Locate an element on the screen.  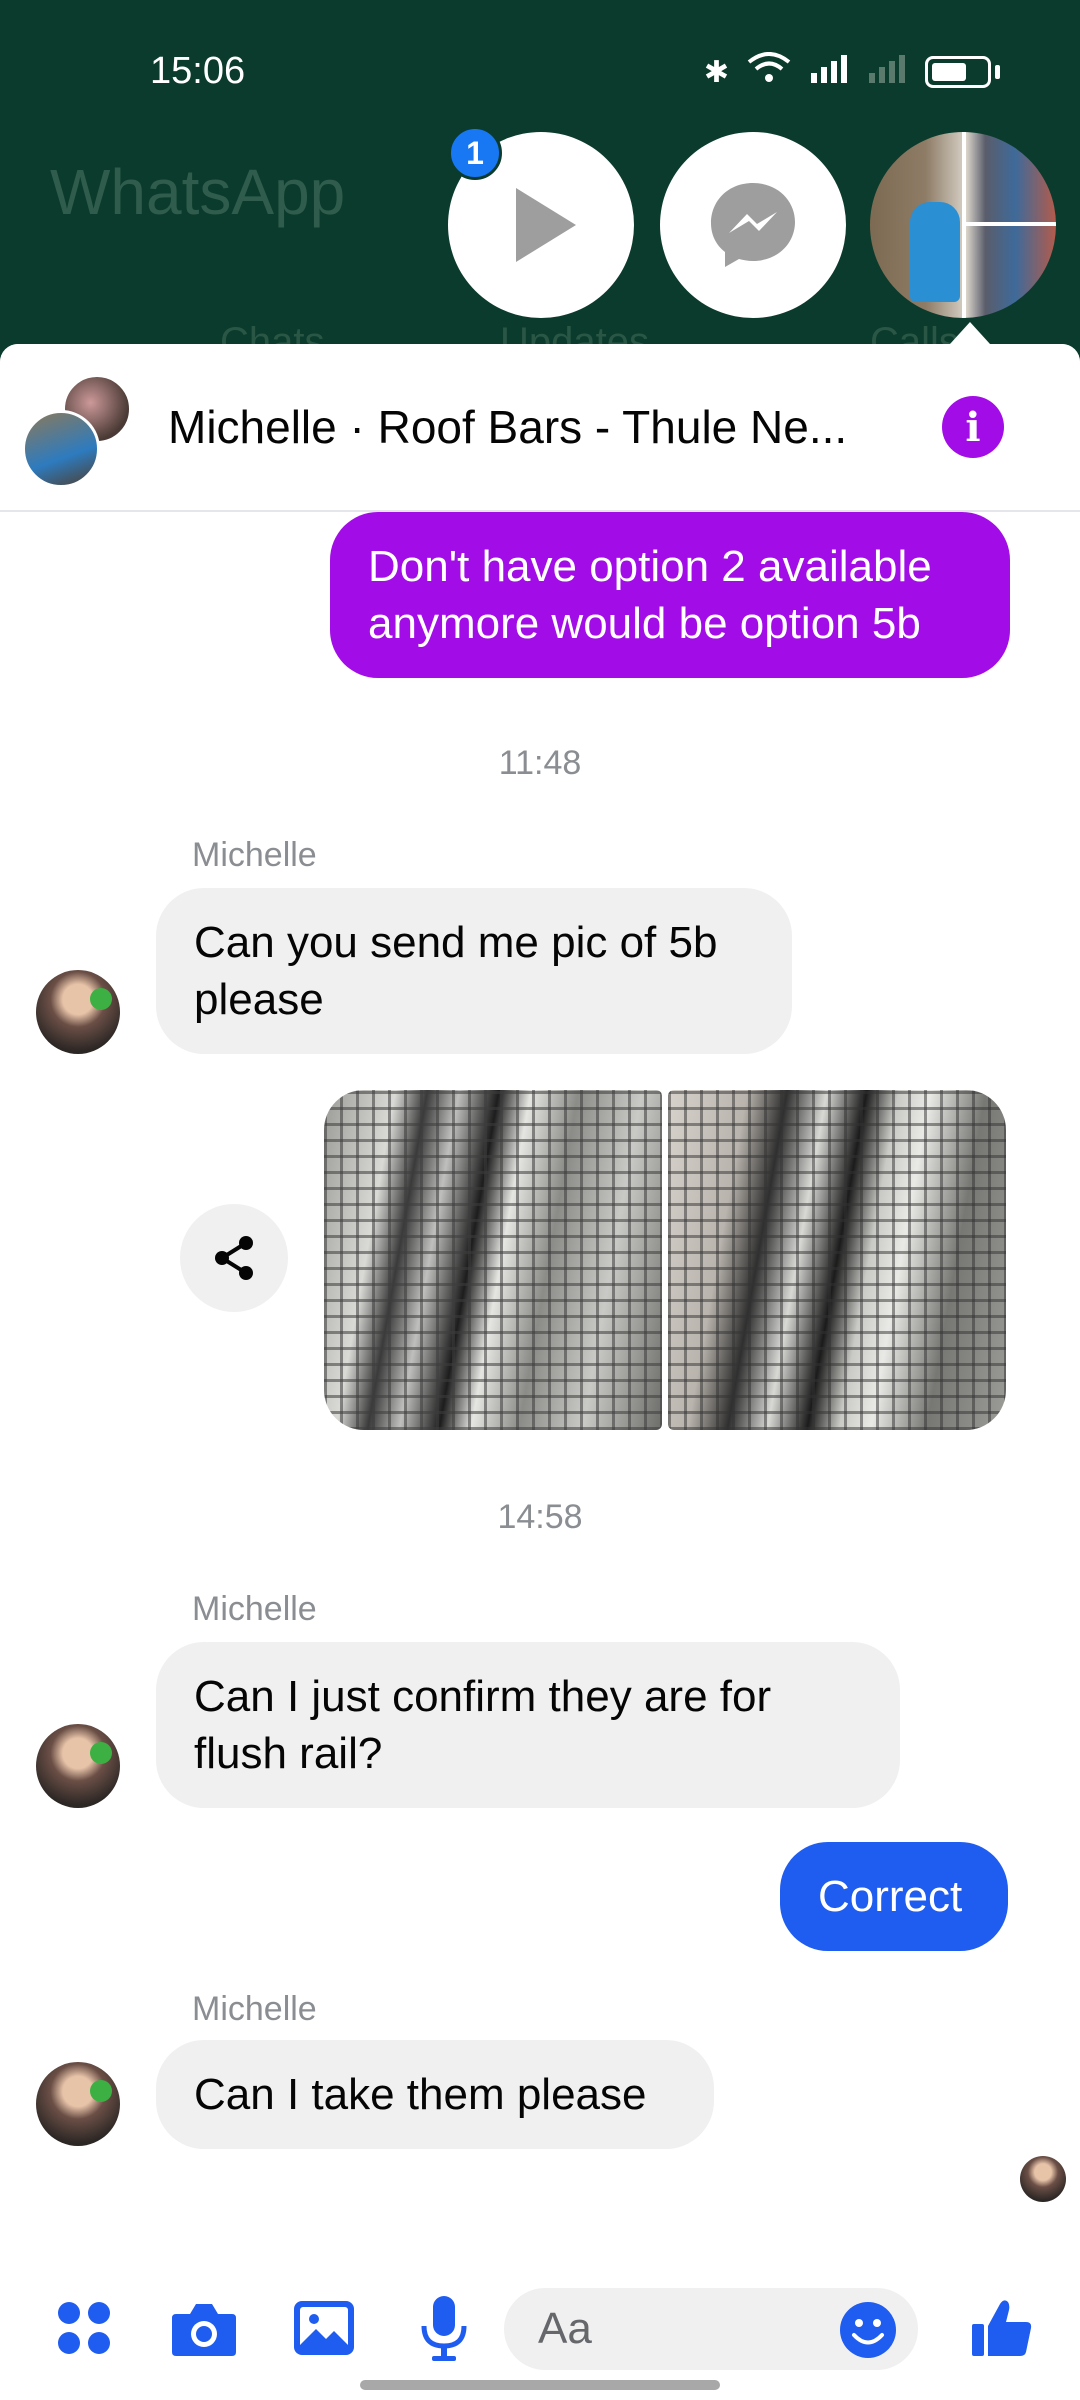
timestamp: 11:48 is located at coordinates (540, 763).